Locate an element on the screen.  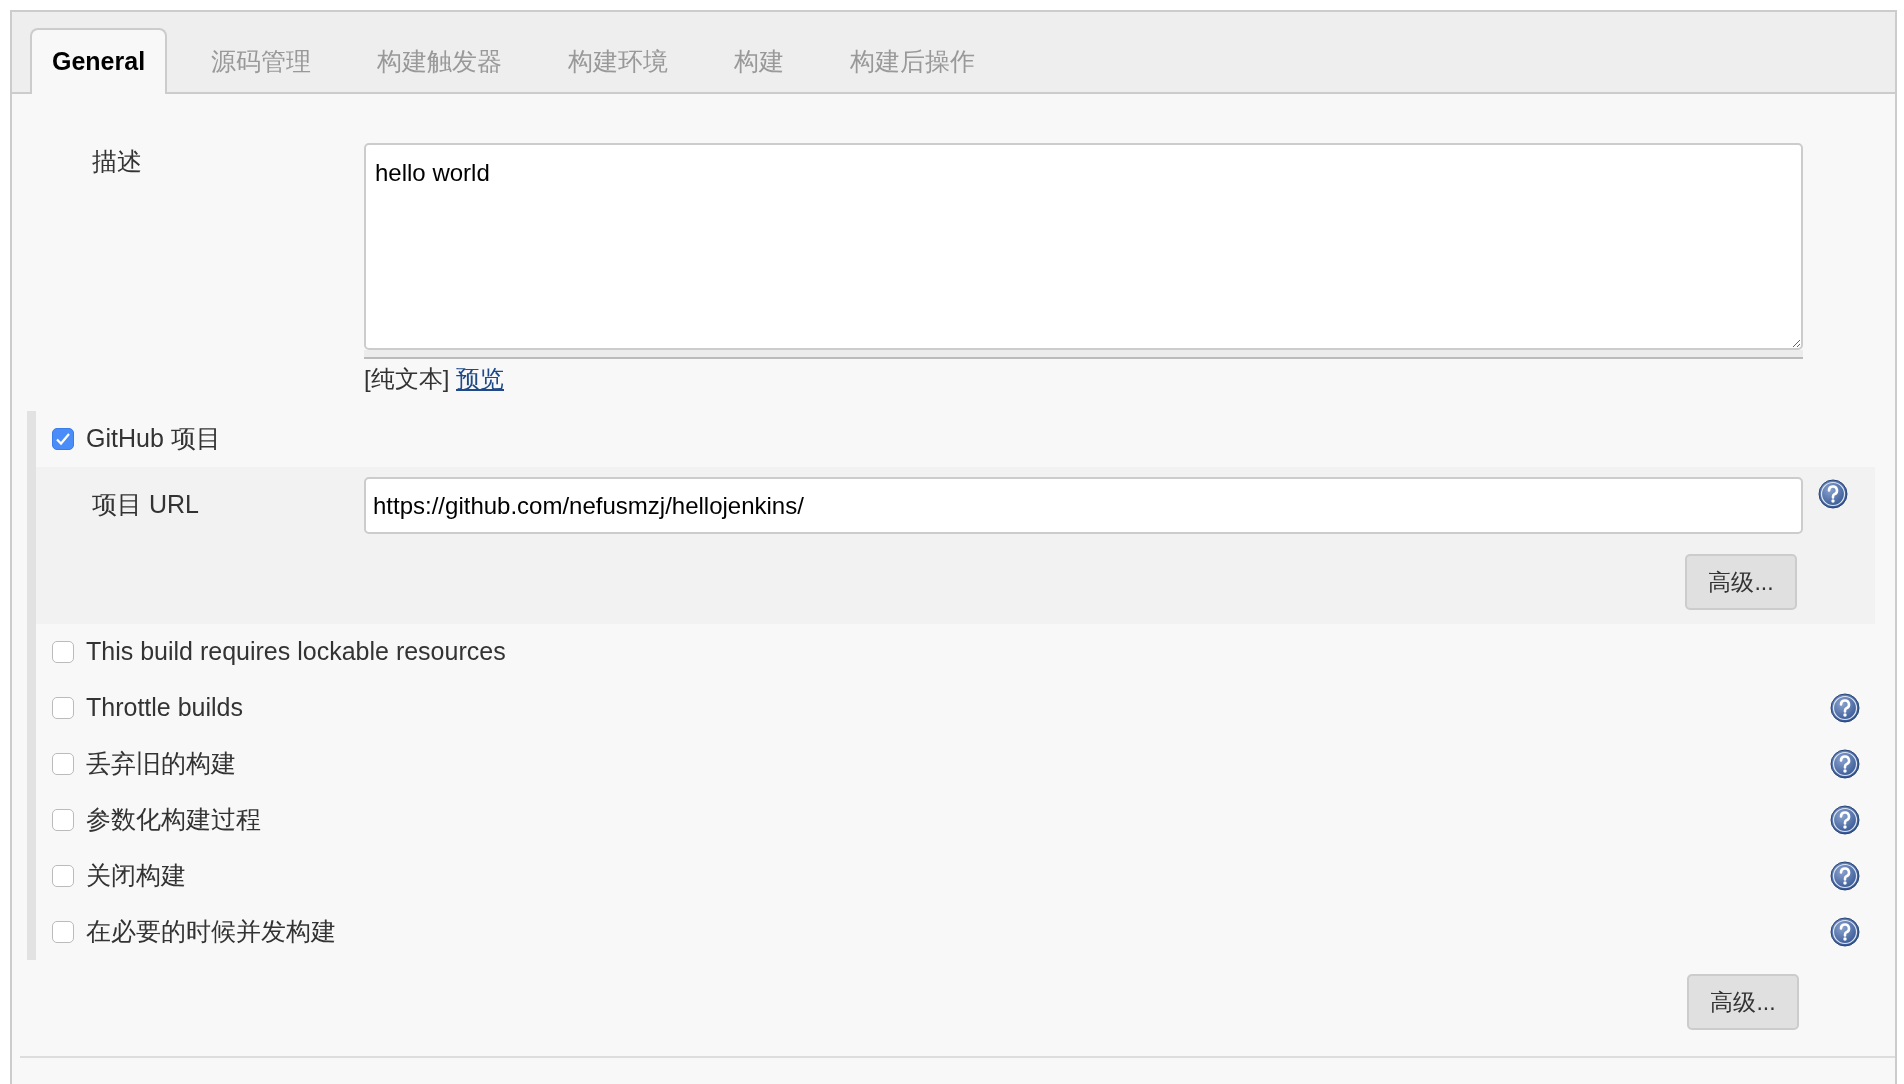
preview-link: 预览 is located at coordinates (480, 378).